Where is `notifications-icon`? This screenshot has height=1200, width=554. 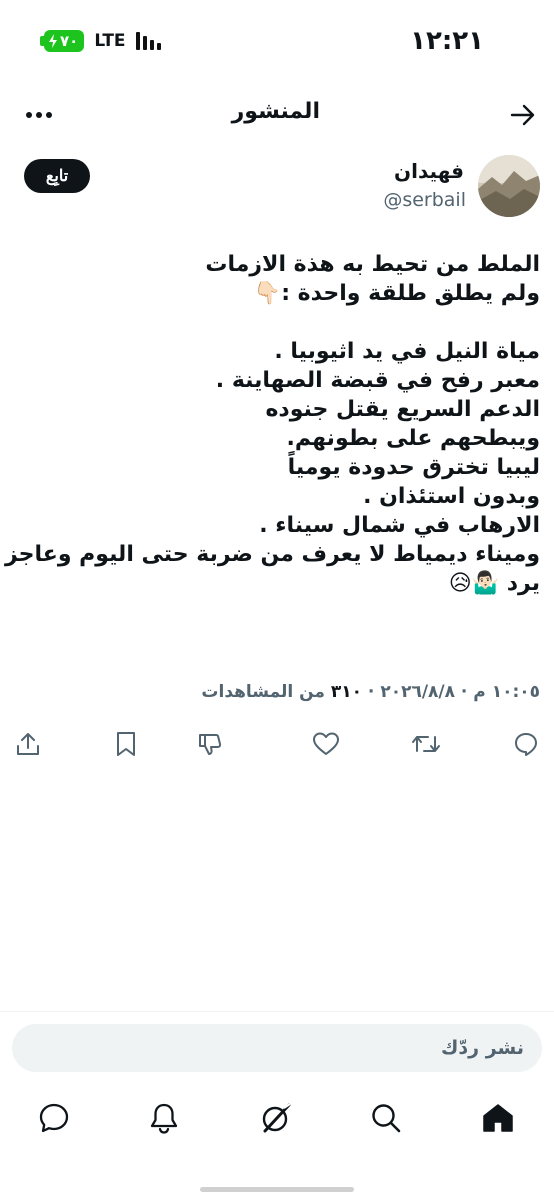 notifications-icon is located at coordinates (164, 1118).